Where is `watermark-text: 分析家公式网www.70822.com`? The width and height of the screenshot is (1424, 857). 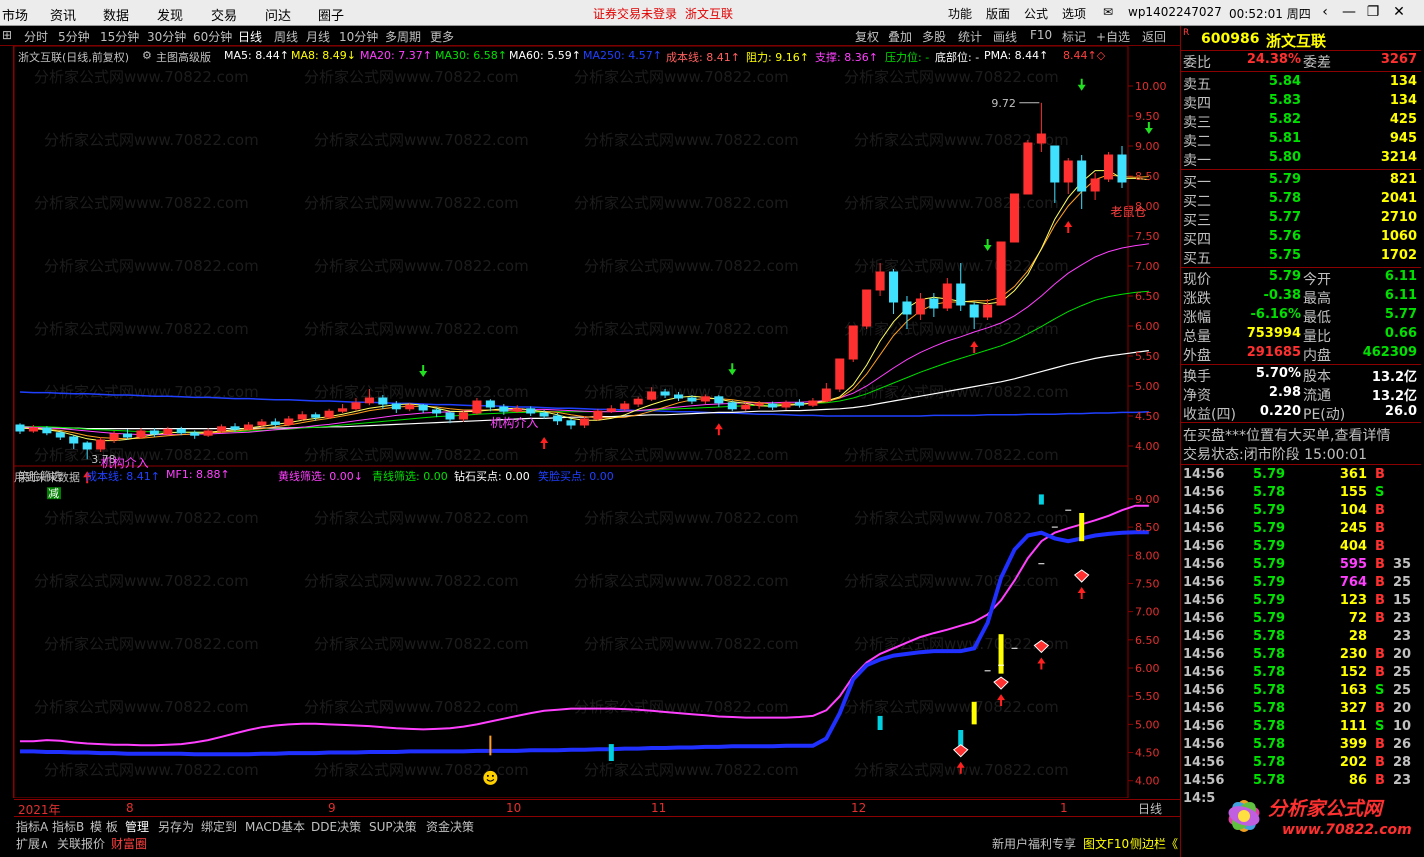 watermark-text: 分析家公式网www.70822.com is located at coordinates (691, 140).